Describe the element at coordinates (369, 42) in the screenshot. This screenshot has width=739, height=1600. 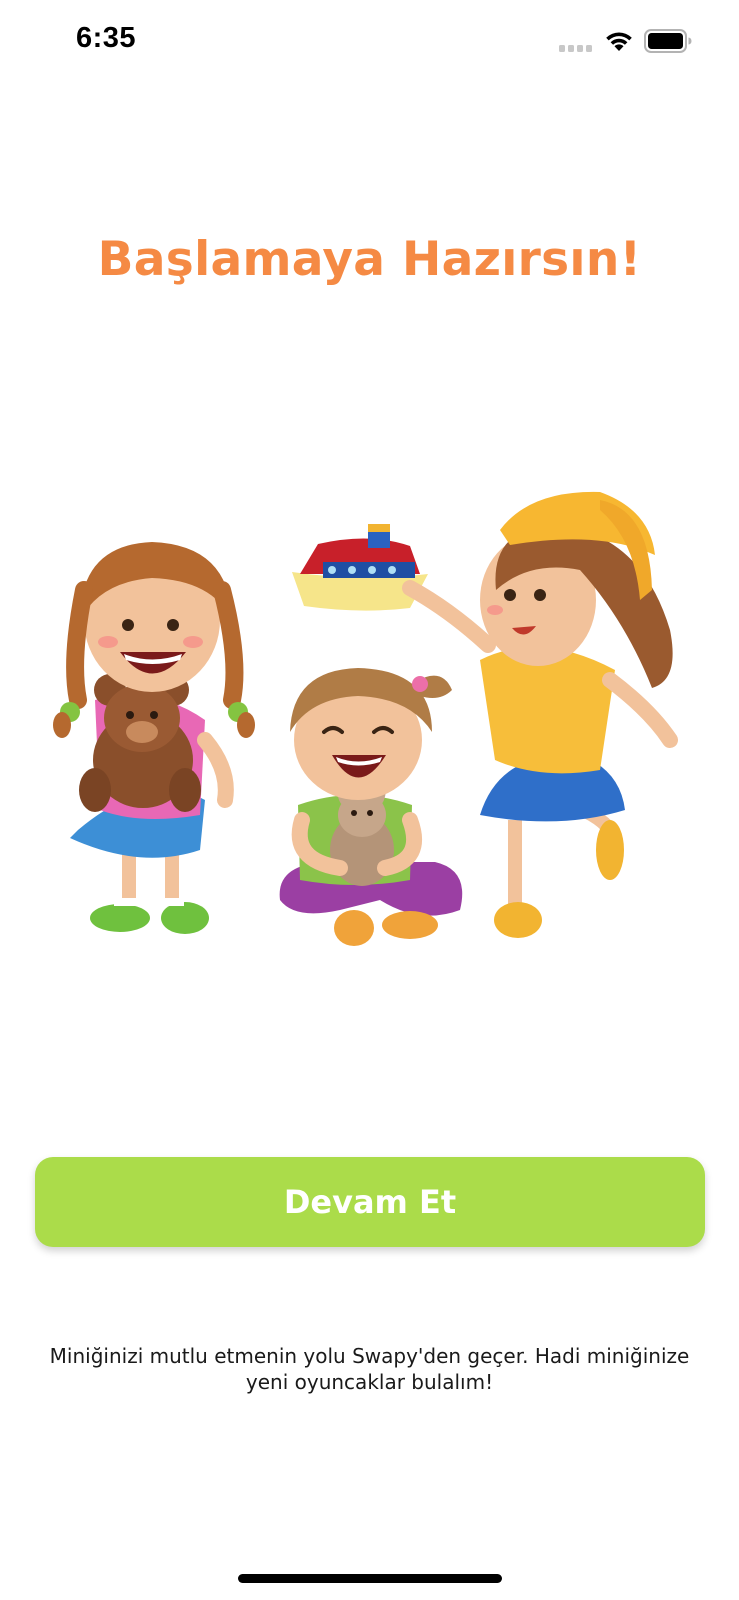
I see `status-bar: 6:35` at that location.